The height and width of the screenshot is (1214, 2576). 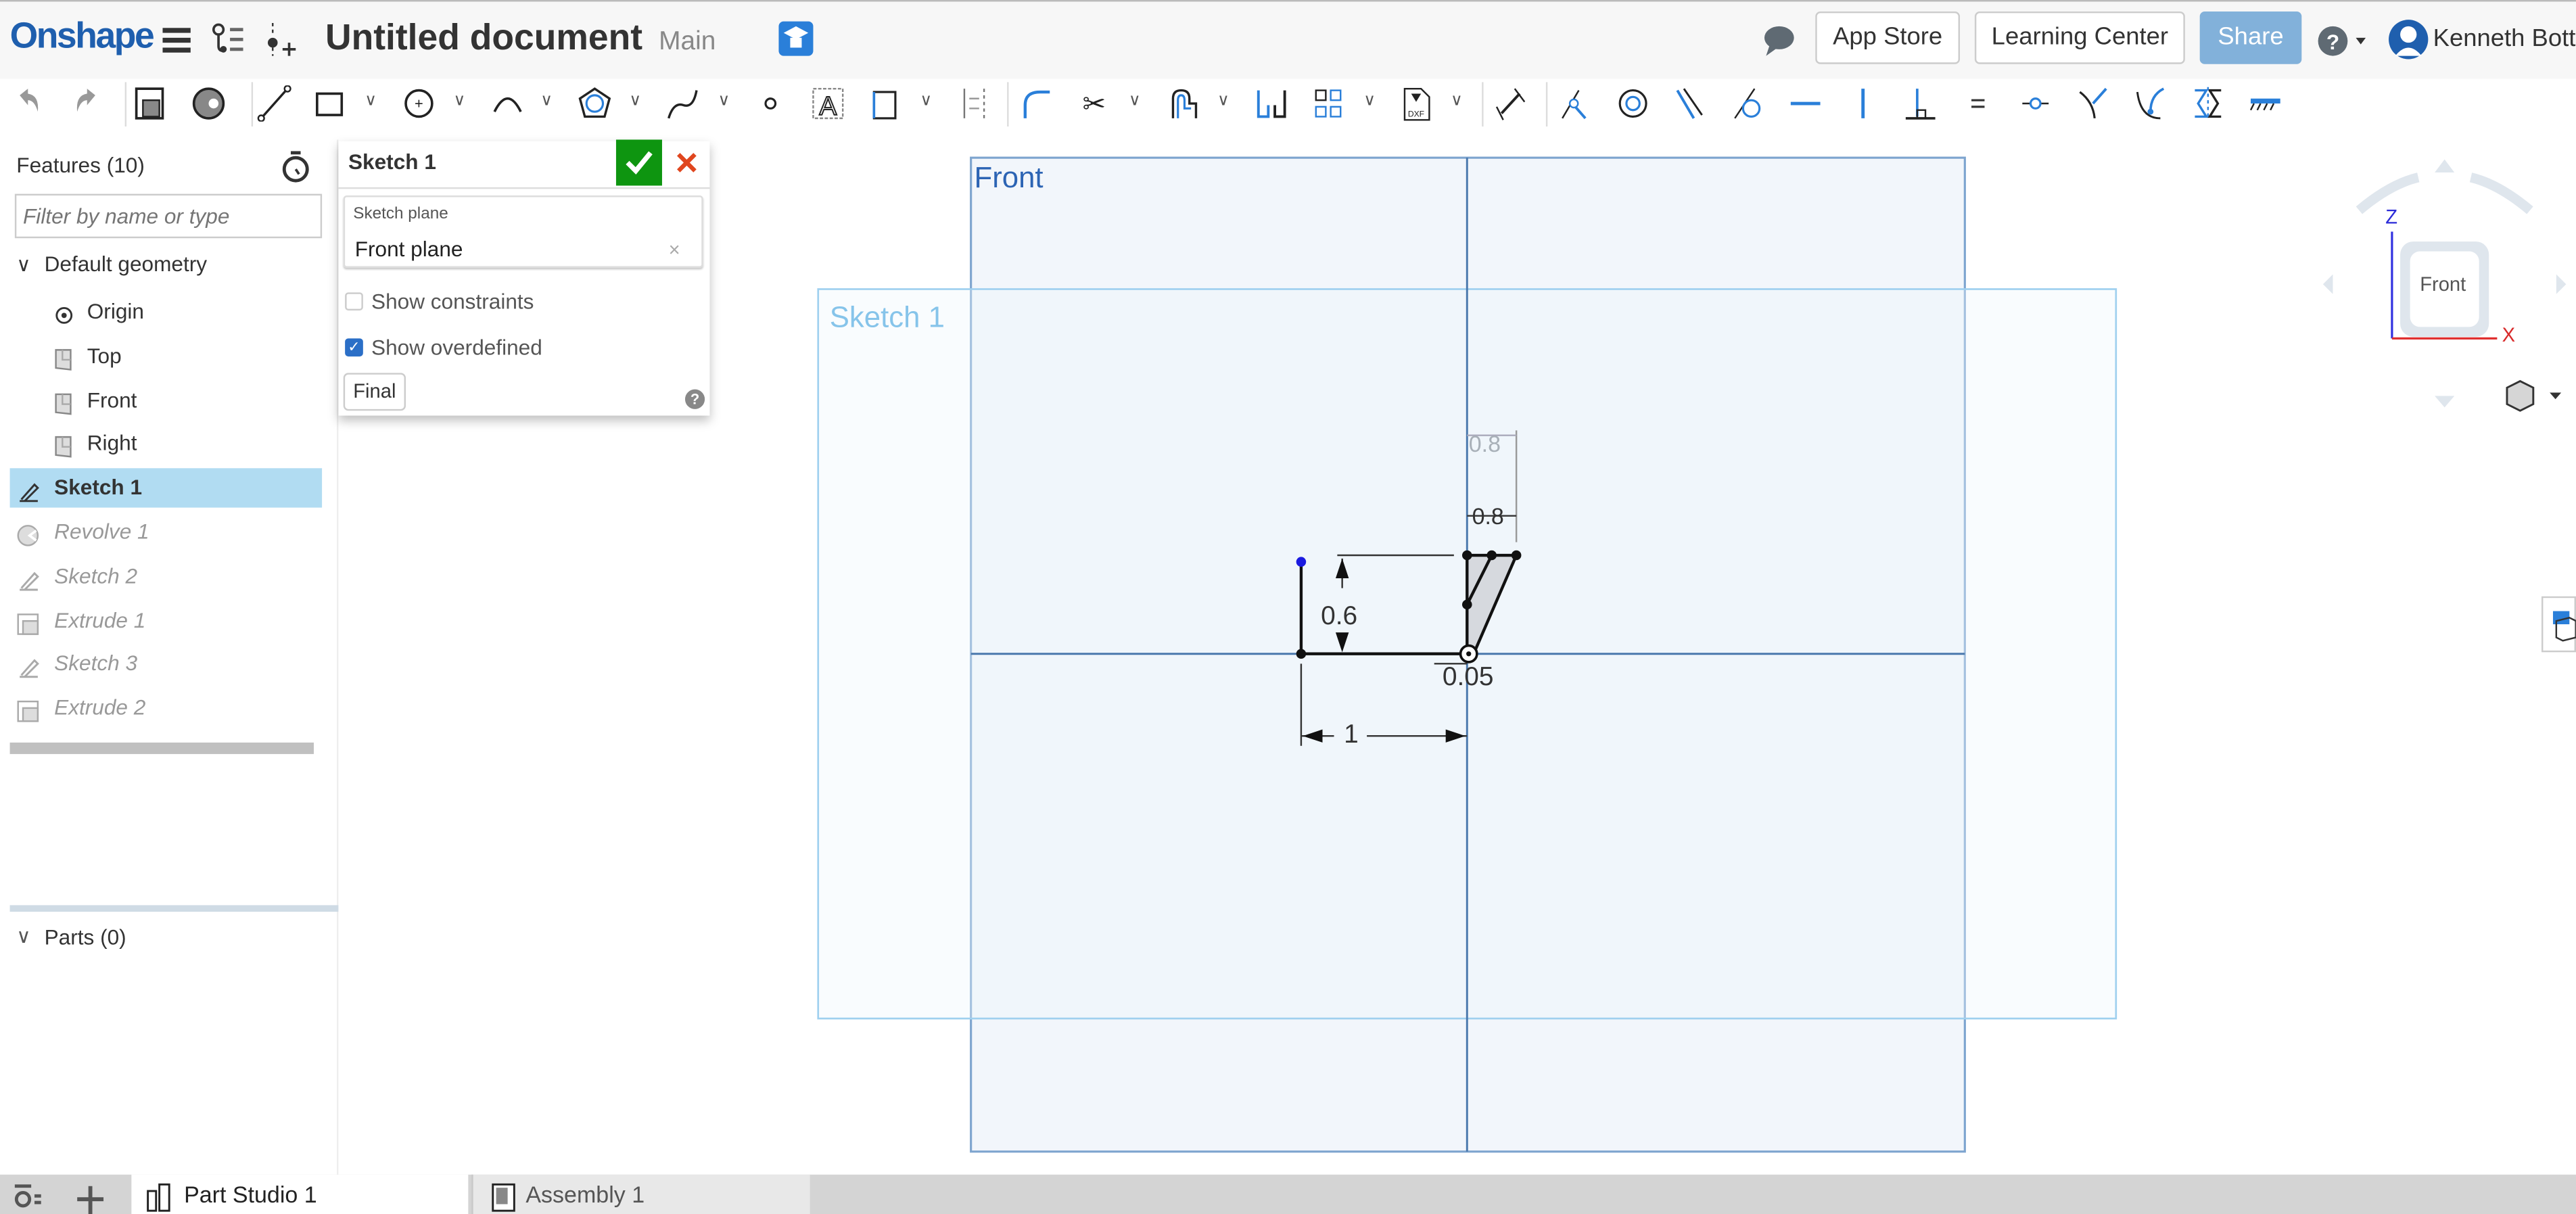 What do you see at coordinates (2558, 624) in the screenshot?
I see `configurations-panel-button` at bounding box center [2558, 624].